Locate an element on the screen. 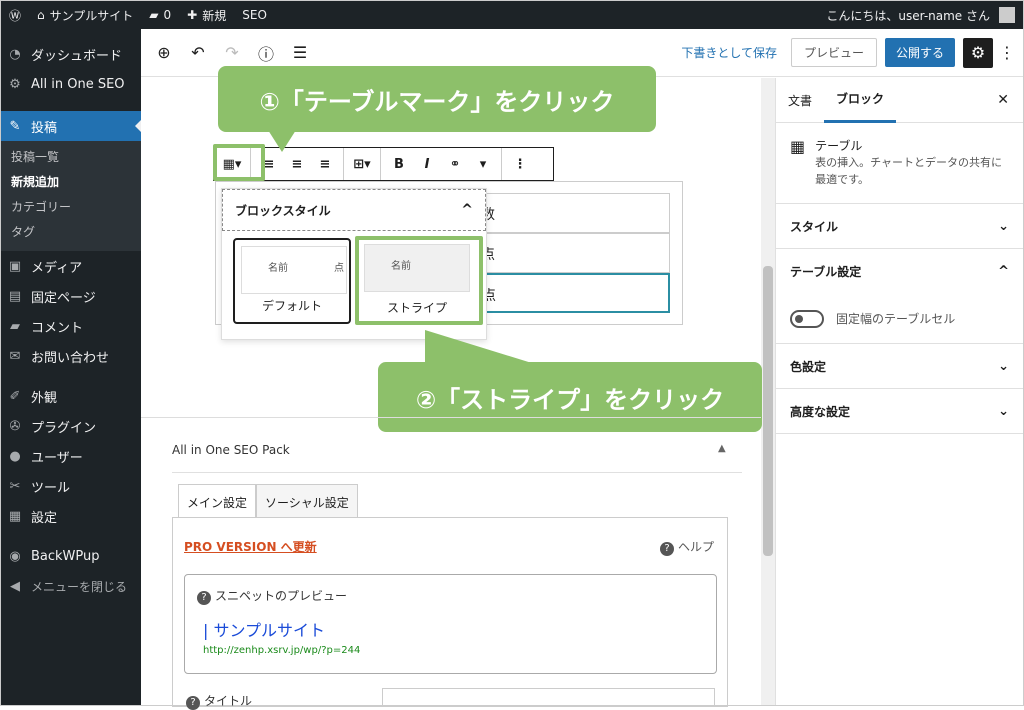  tab-document: 文書 is located at coordinates (800, 100).